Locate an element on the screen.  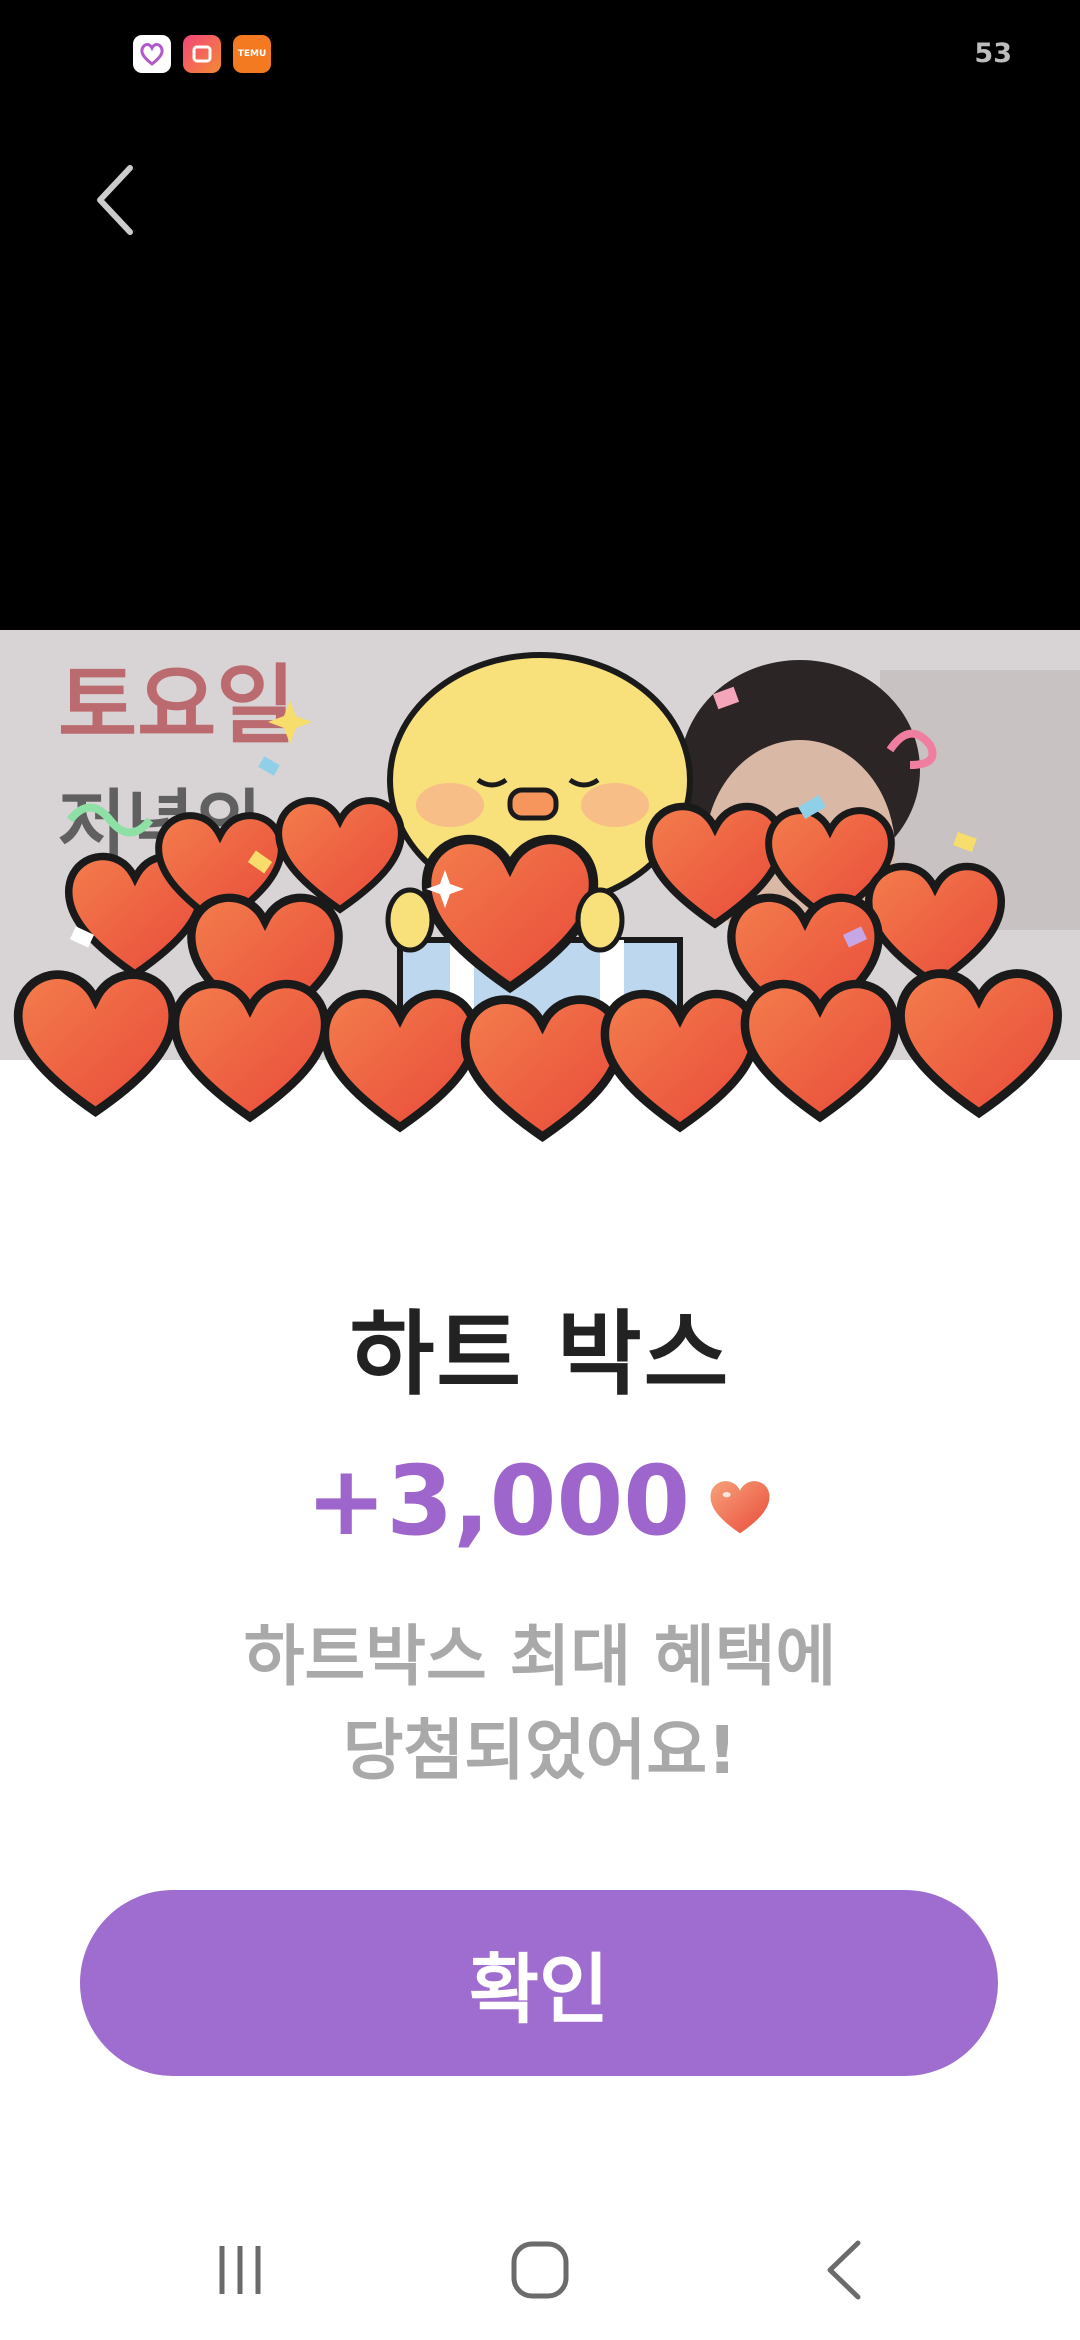
system-back-button is located at coordinates (845, 2270).